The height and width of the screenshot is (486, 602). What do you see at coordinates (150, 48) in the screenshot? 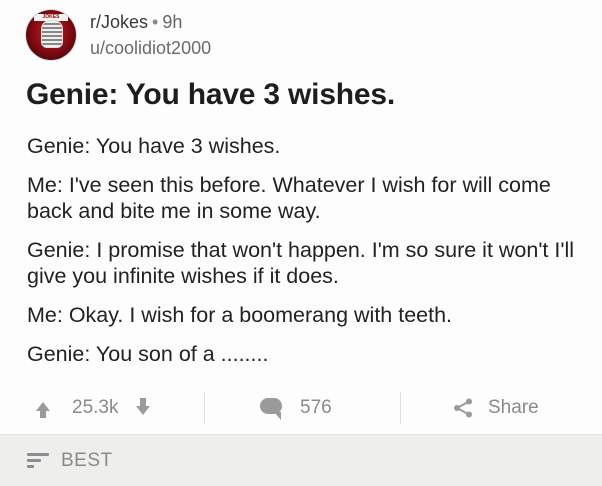
I see `author-link: u/coolidiot2000` at bounding box center [150, 48].